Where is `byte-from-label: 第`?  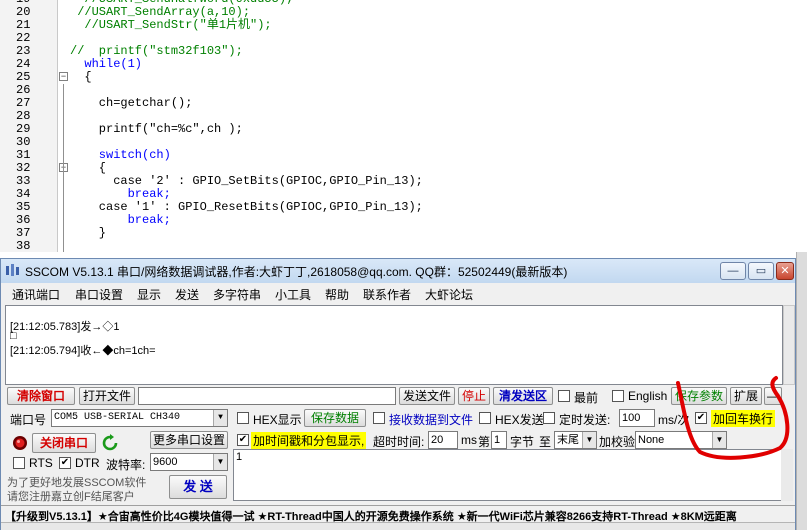 byte-from-label: 第 is located at coordinates (484, 442).